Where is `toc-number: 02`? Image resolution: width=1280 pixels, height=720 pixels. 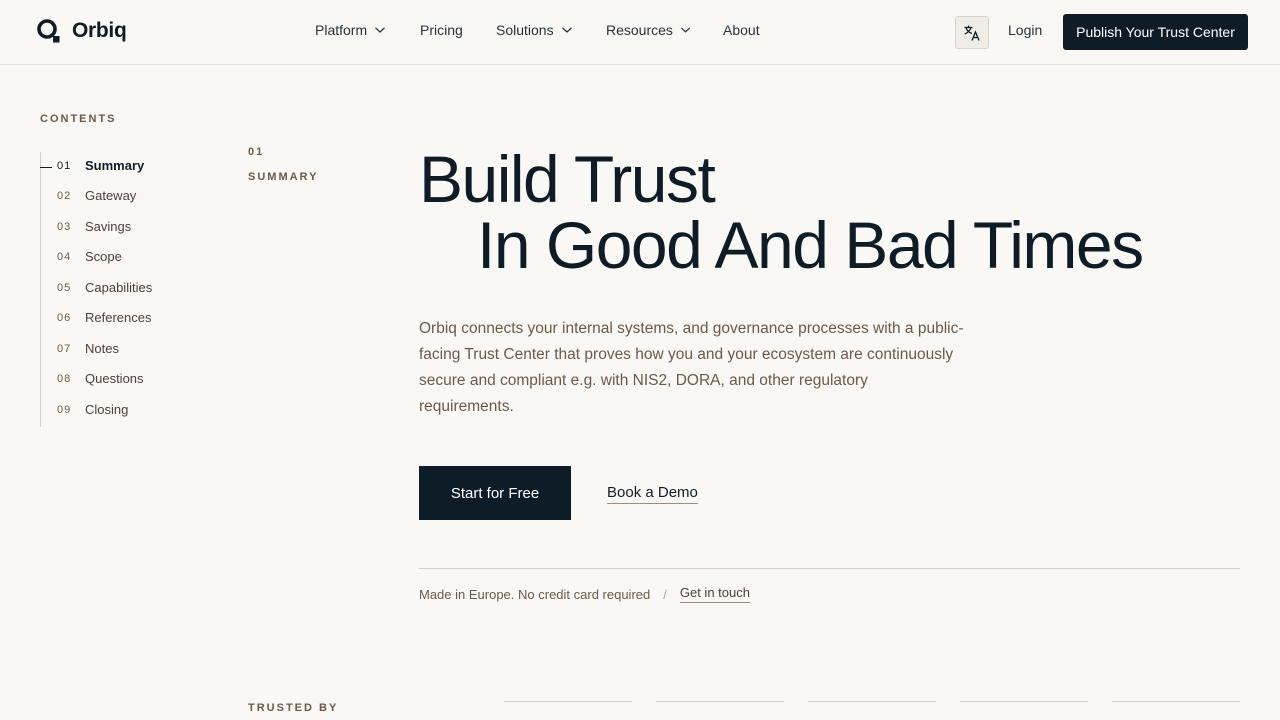 toc-number: 02 is located at coordinates (64, 195).